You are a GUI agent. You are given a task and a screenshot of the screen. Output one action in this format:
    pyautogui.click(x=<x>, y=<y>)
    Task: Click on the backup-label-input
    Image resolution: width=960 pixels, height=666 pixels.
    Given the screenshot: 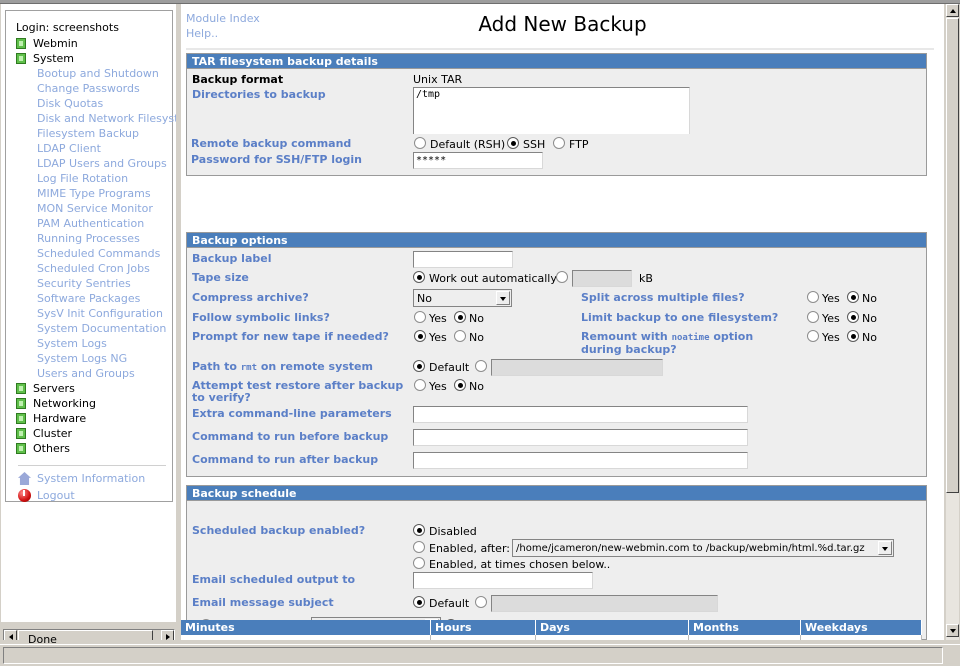 What is the action you would take?
    pyautogui.click(x=463, y=259)
    